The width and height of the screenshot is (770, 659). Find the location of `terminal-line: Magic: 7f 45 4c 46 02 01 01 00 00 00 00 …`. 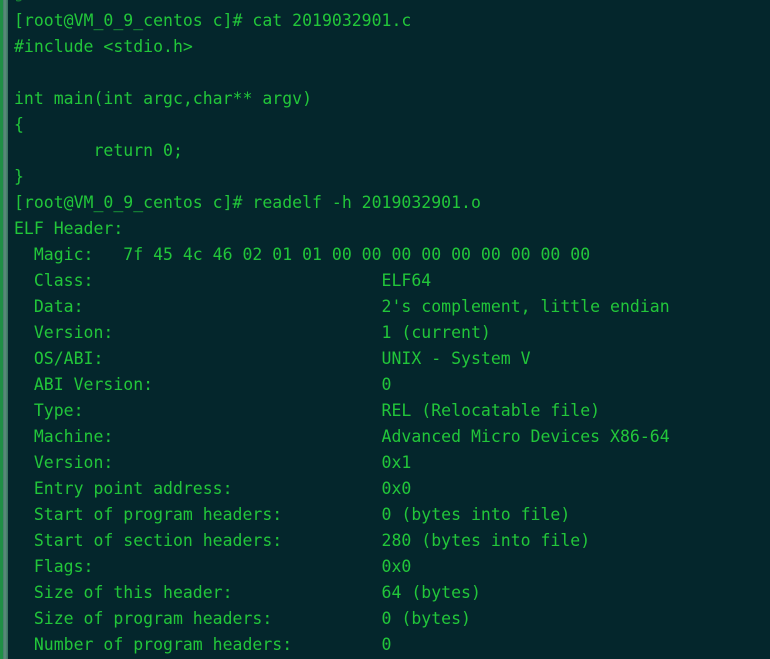

terminal-line: Magic: 7f 45 4c 46 02 01 01 00 00 00 00 … is located at coordinates (307, 254).